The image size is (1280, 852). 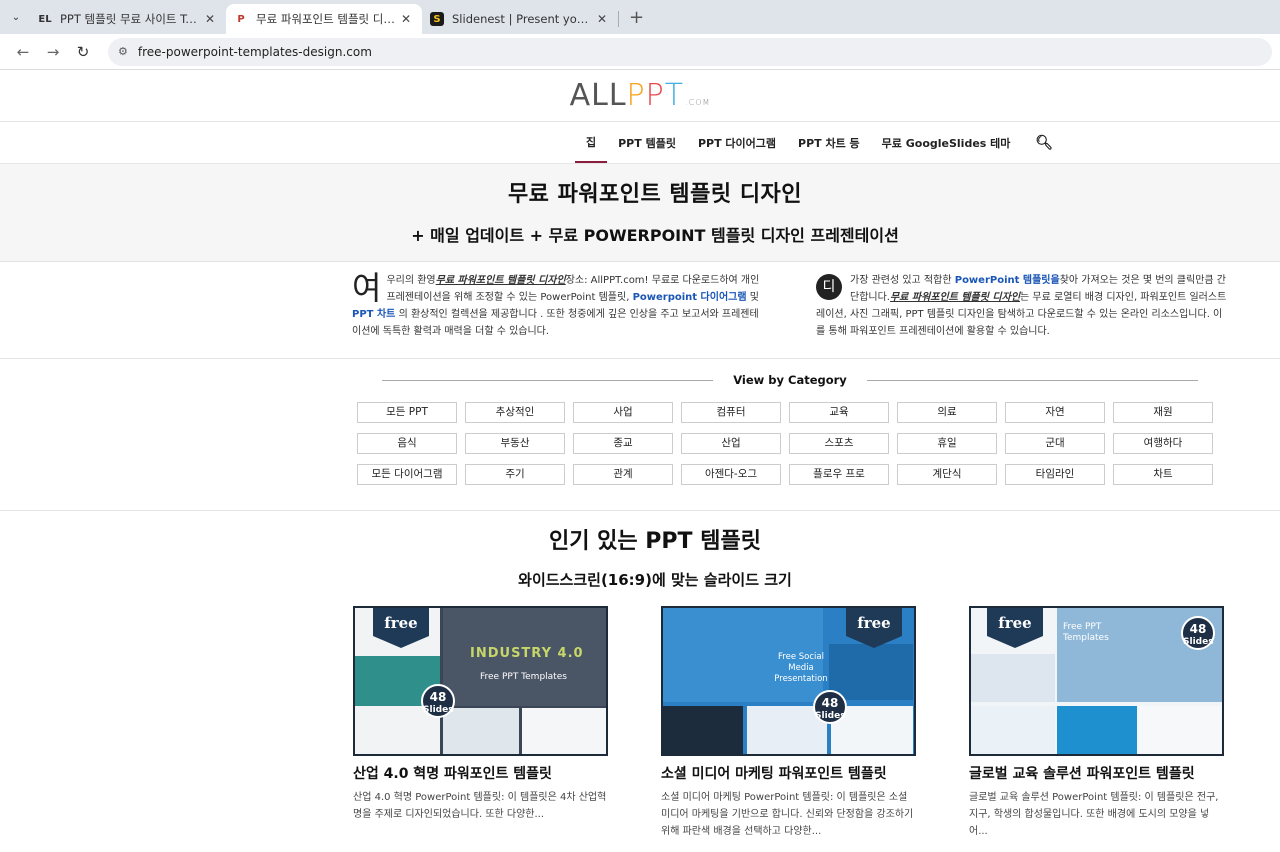 What do you see at coordinates (829, 142) in the screenshot?
I see `nav-ppt-charts: PPT 차트 등` at bounding box center [829, 142].